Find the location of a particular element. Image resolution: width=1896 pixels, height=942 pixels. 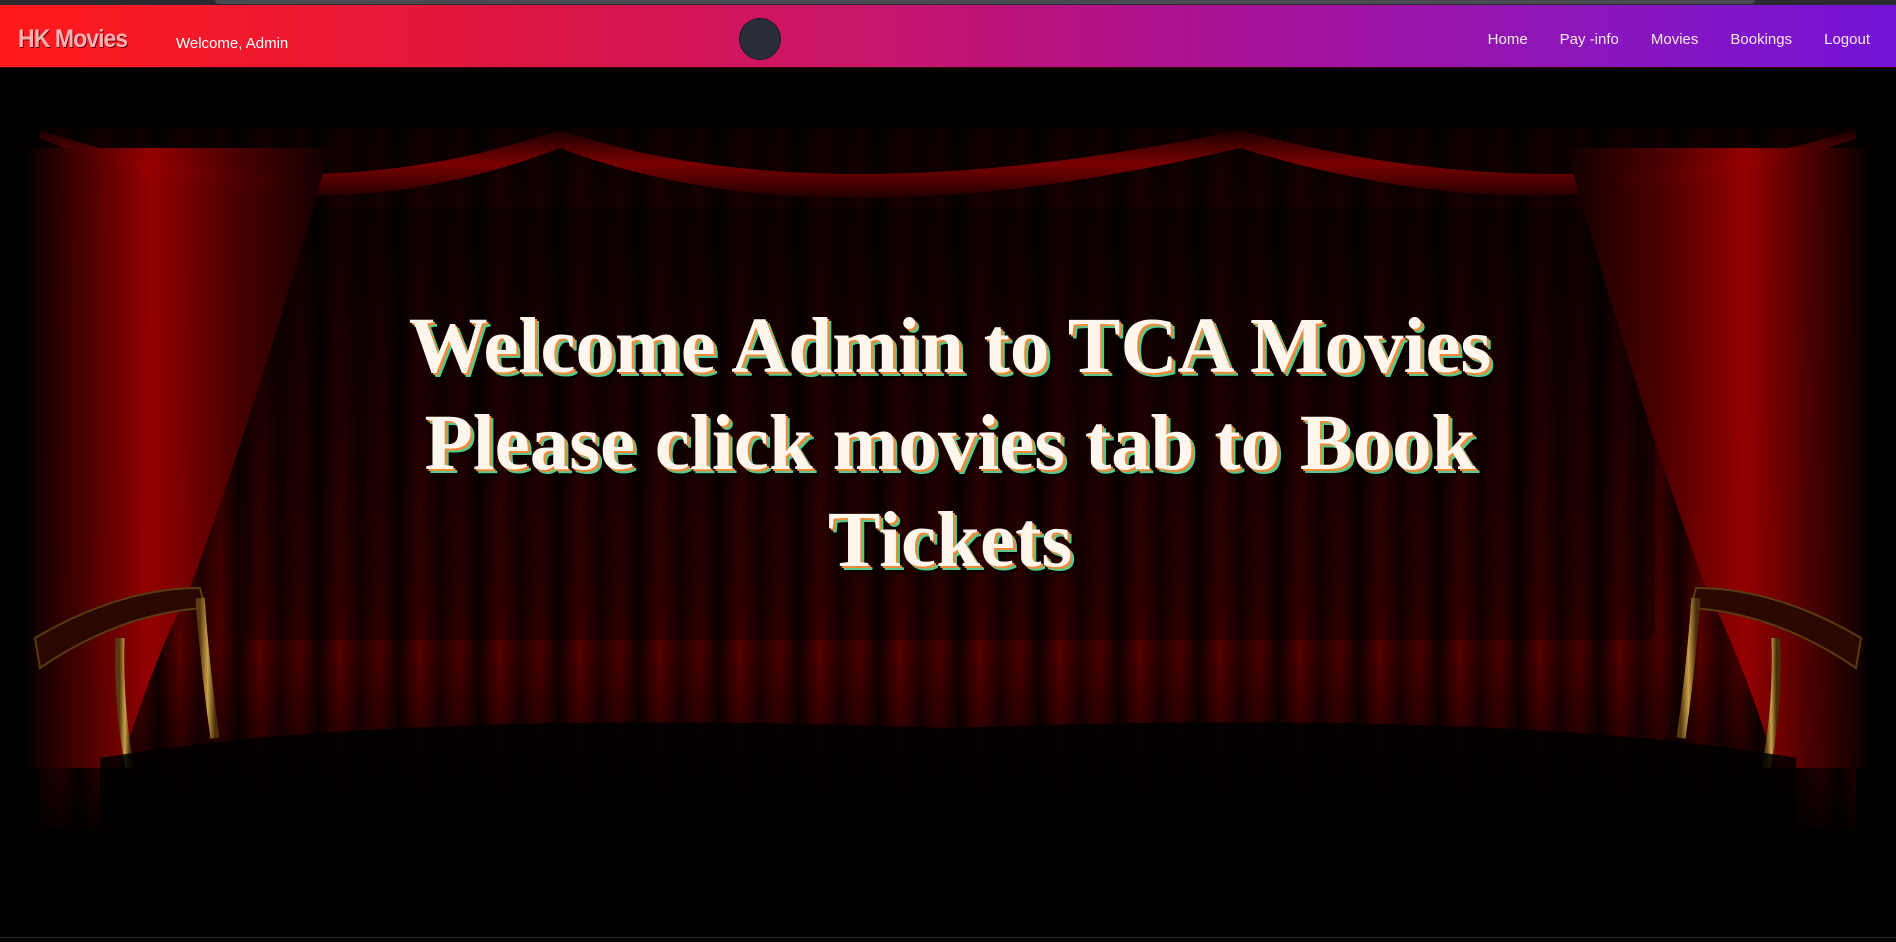

nav-links: Home Pay -info Movies Bookings Logout is located at coordinates (1663, 39).